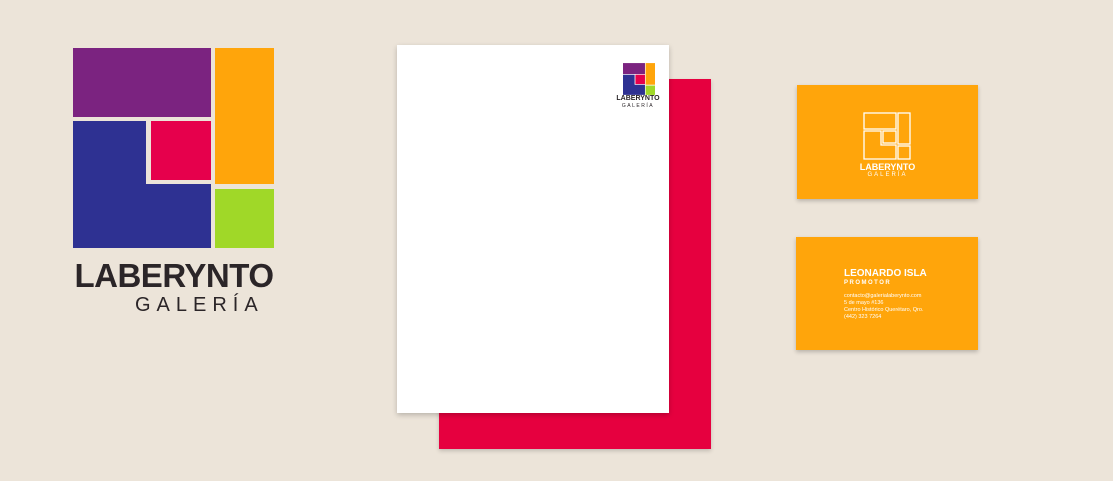  I want to click on laberynto-logo-icon, so click(173, 148).